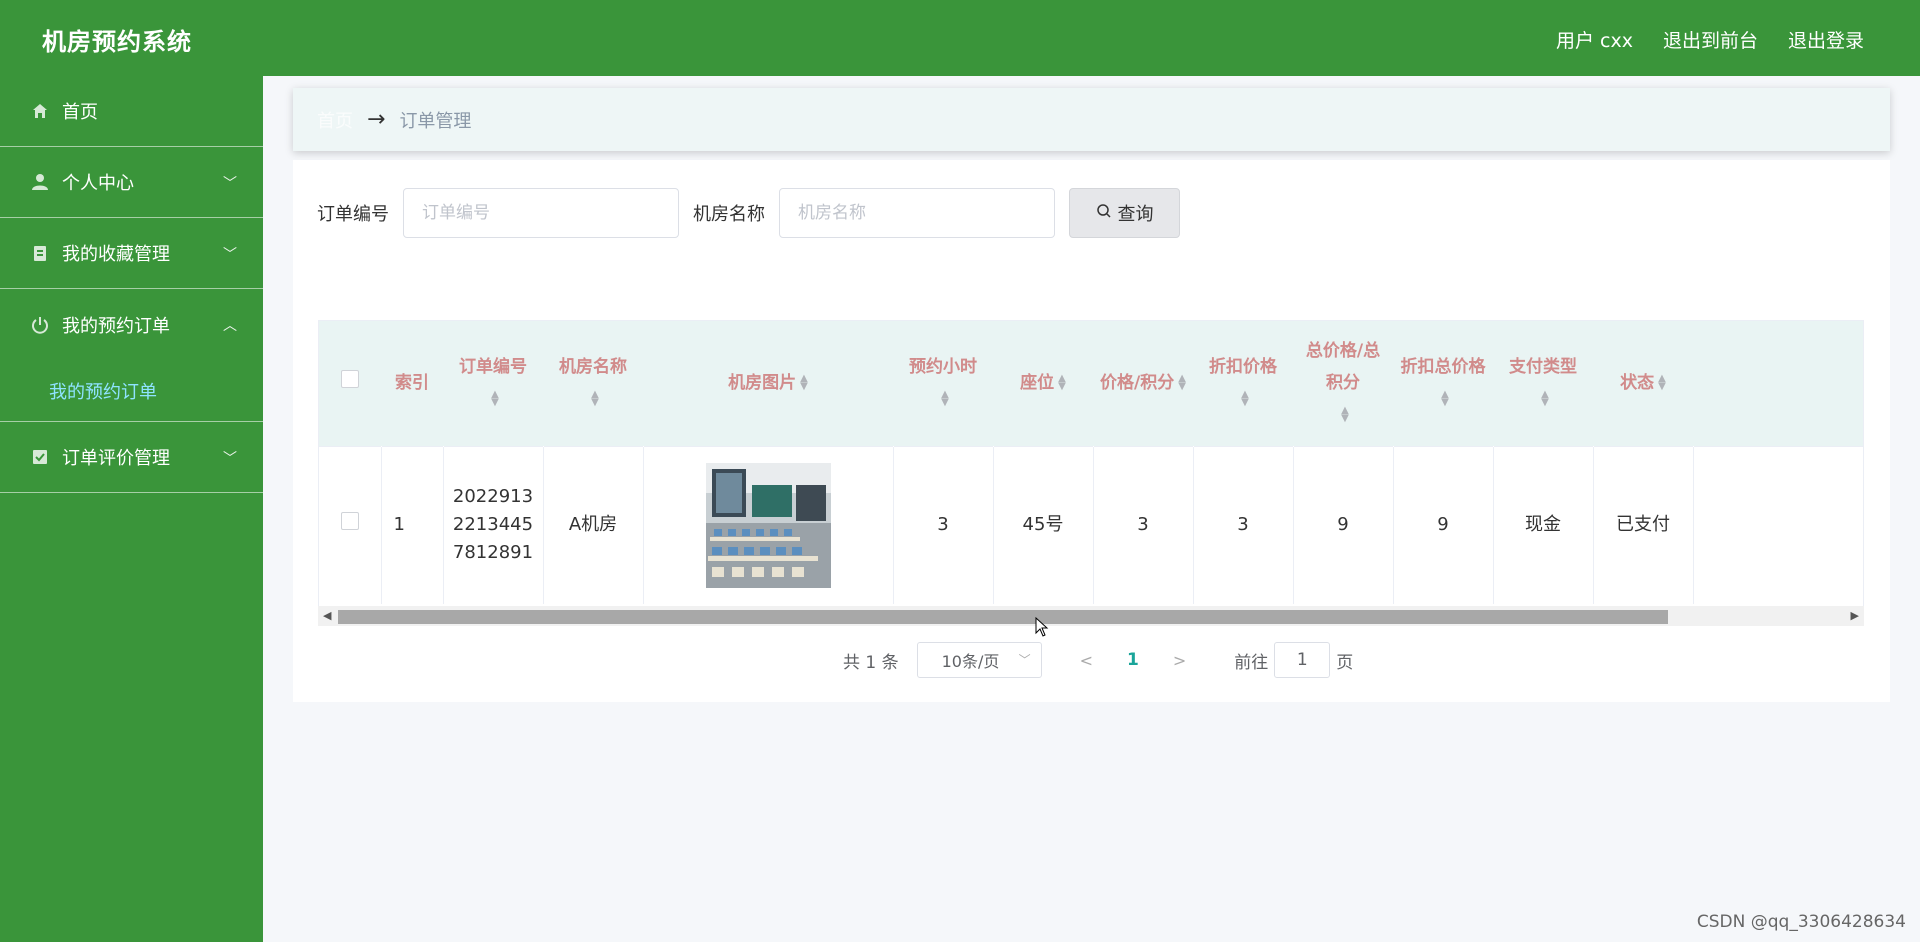 The height and width of the screenshot is (942, 1920). I want to click on scroll-left-icon: ◀, so click(327, 615).